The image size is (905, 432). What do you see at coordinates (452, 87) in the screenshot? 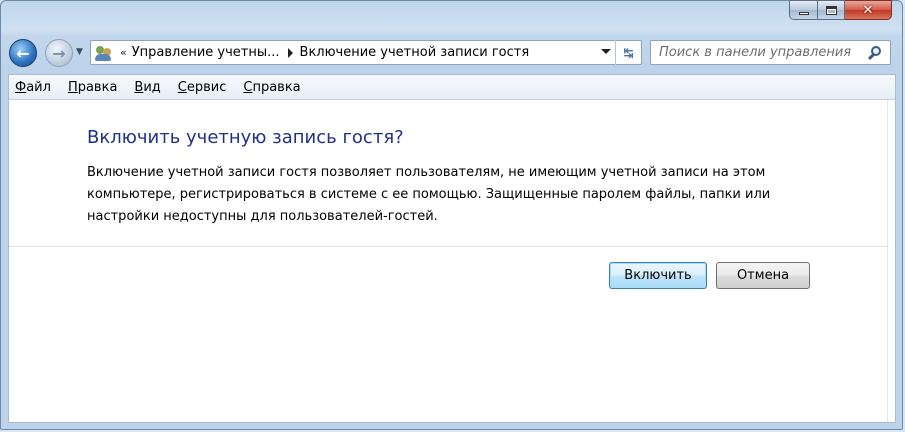
I see `menu-bar: Файл Правка Вид Сервис Справка` at bounding box center [452, 87].